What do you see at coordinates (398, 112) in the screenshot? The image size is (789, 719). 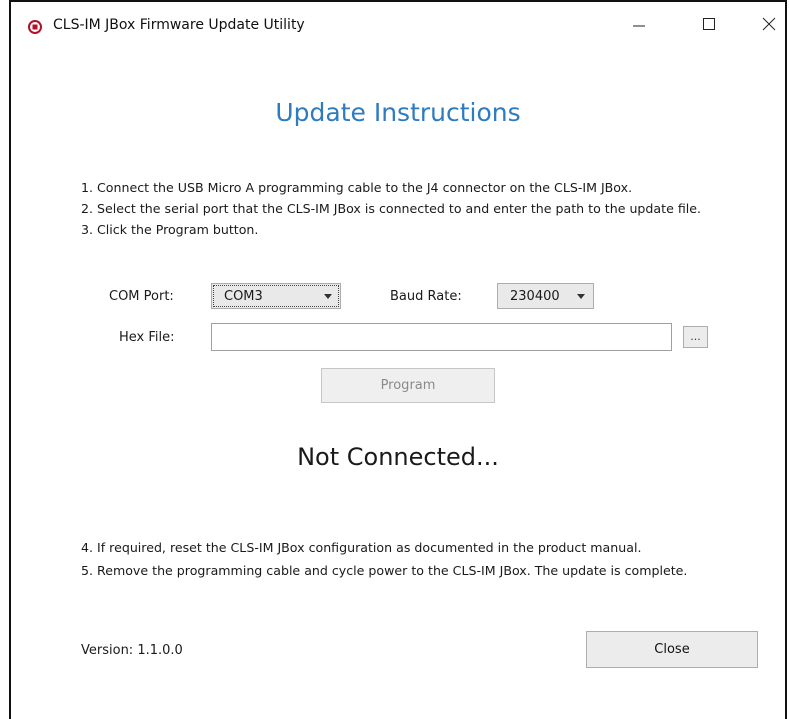 I see `page-heading: Update Instructions` at bounding box center [398, 112].